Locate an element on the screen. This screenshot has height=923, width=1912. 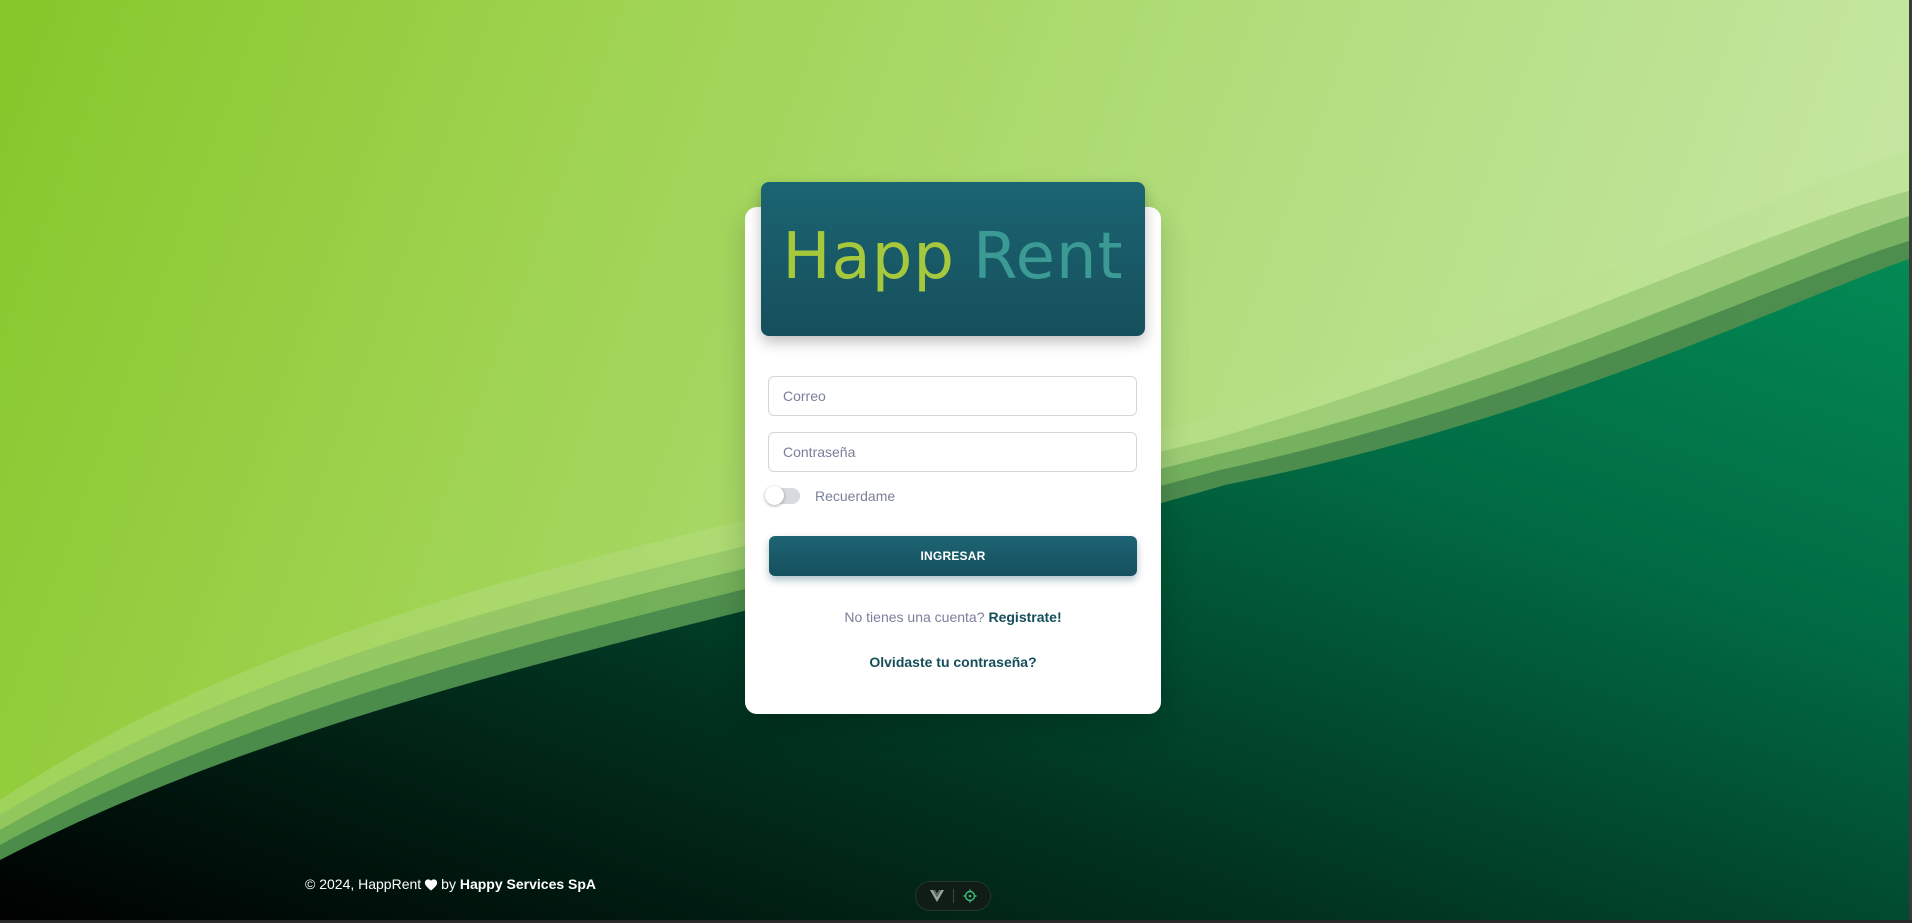
toolbar-separator is located at coordinates (953, 896).